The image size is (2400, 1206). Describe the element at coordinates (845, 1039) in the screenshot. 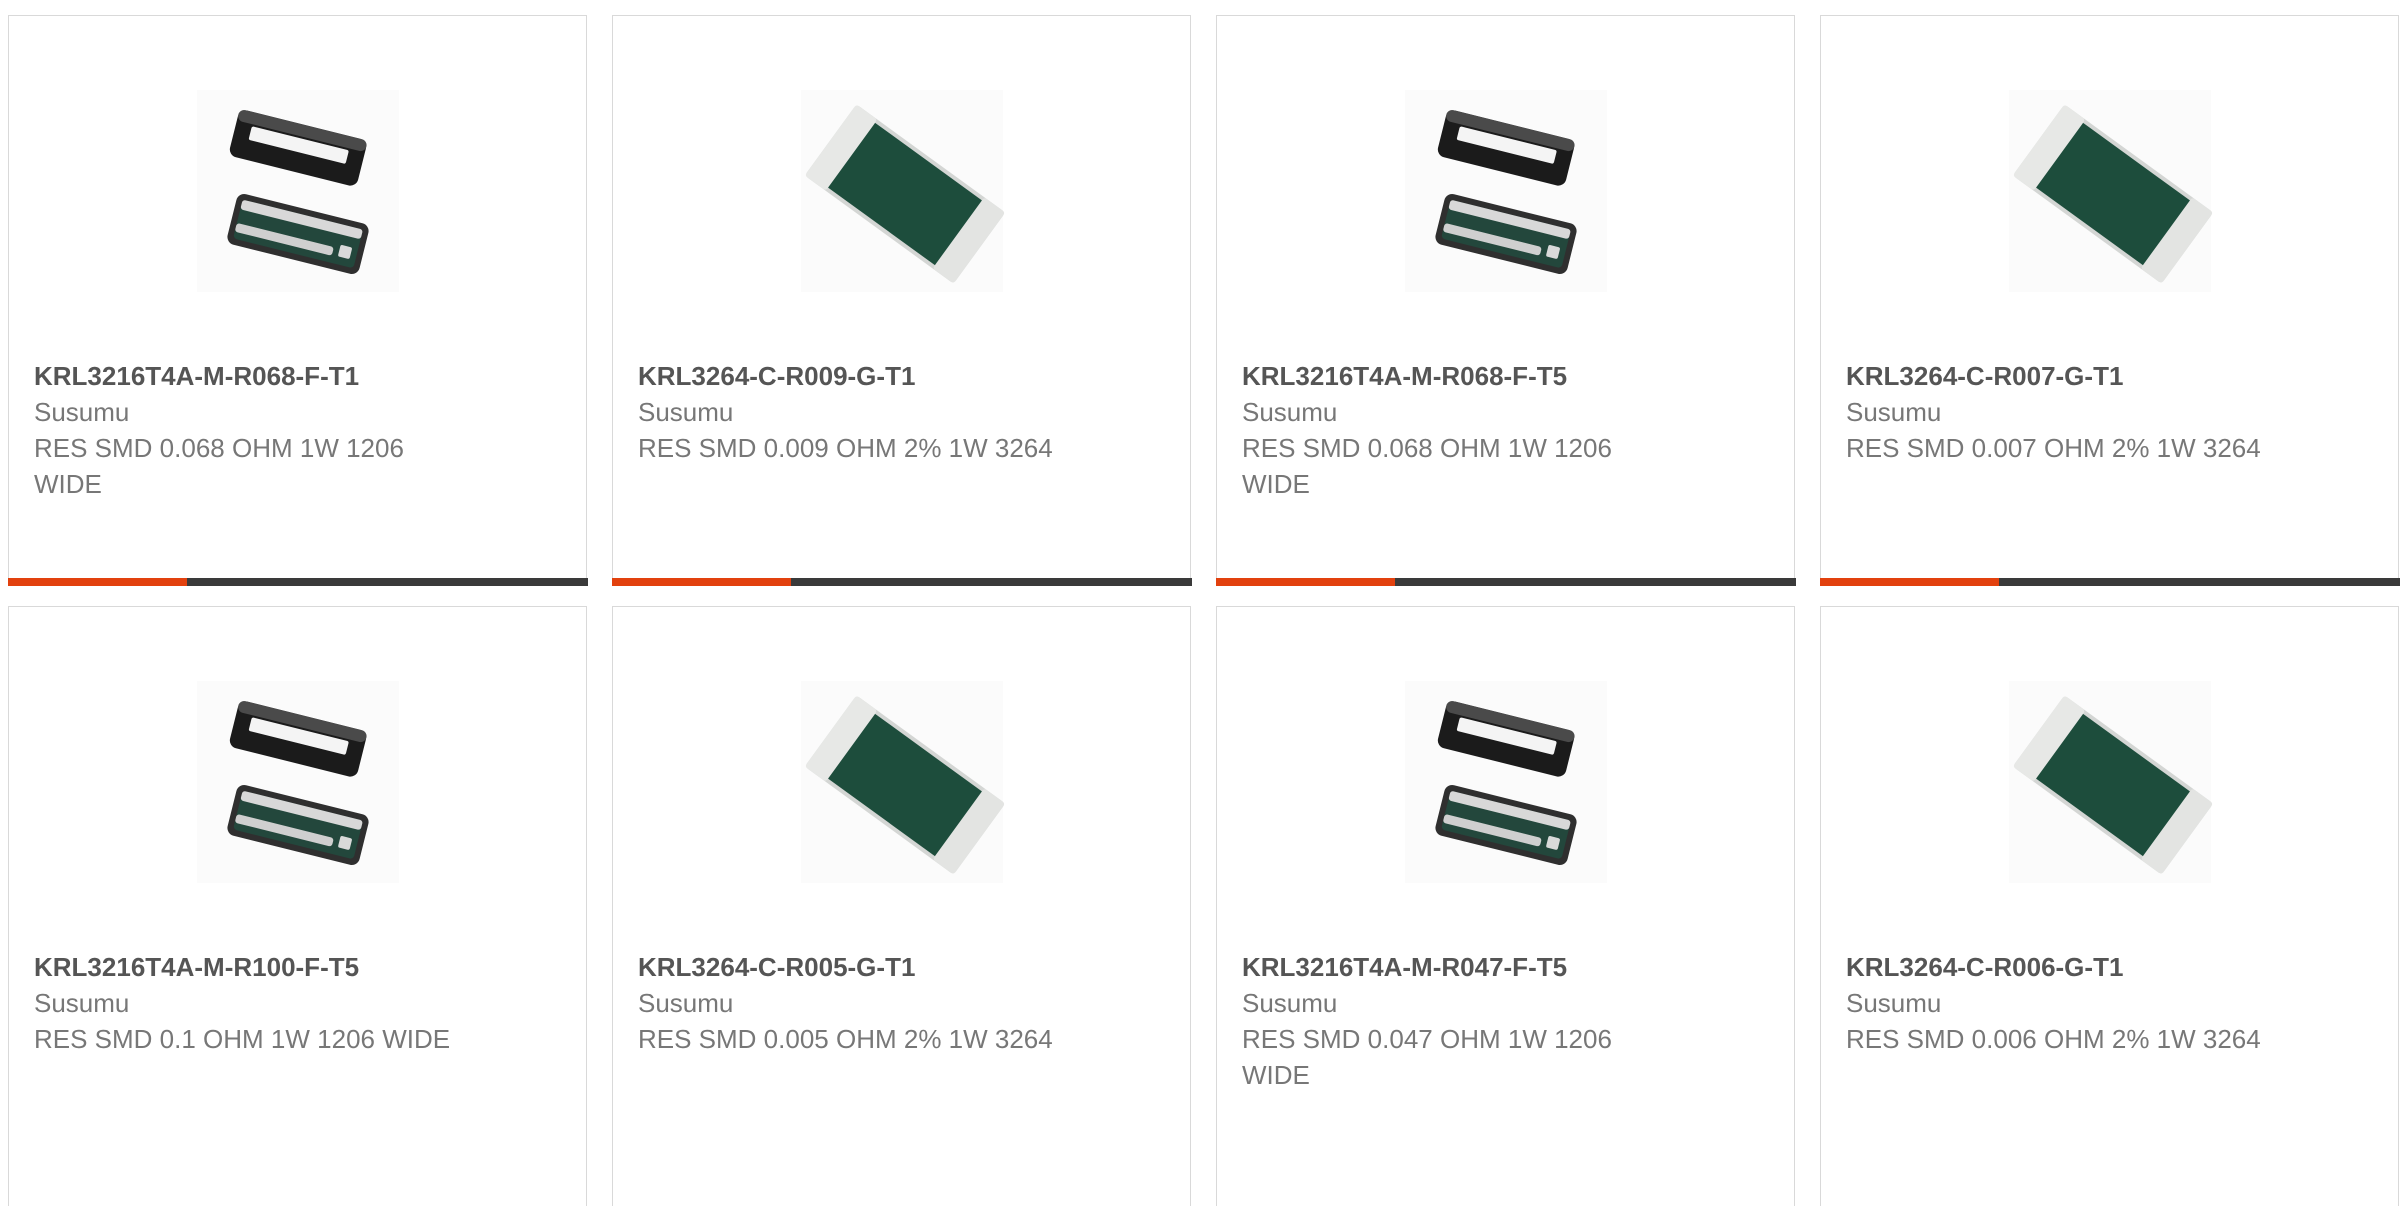

I see `product-description: RES SMD 0.005 OHM 2% 1W 3264` at that location.